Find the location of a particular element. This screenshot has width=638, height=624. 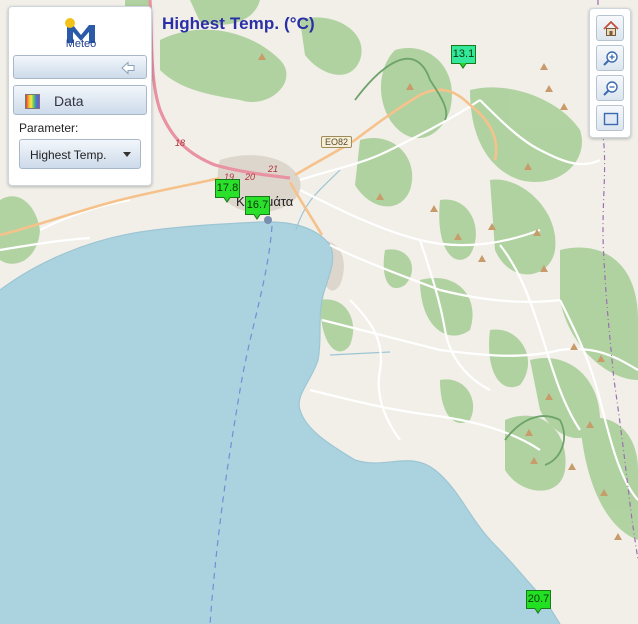

road-number-label: 21 is located at coordinates (273, 169).